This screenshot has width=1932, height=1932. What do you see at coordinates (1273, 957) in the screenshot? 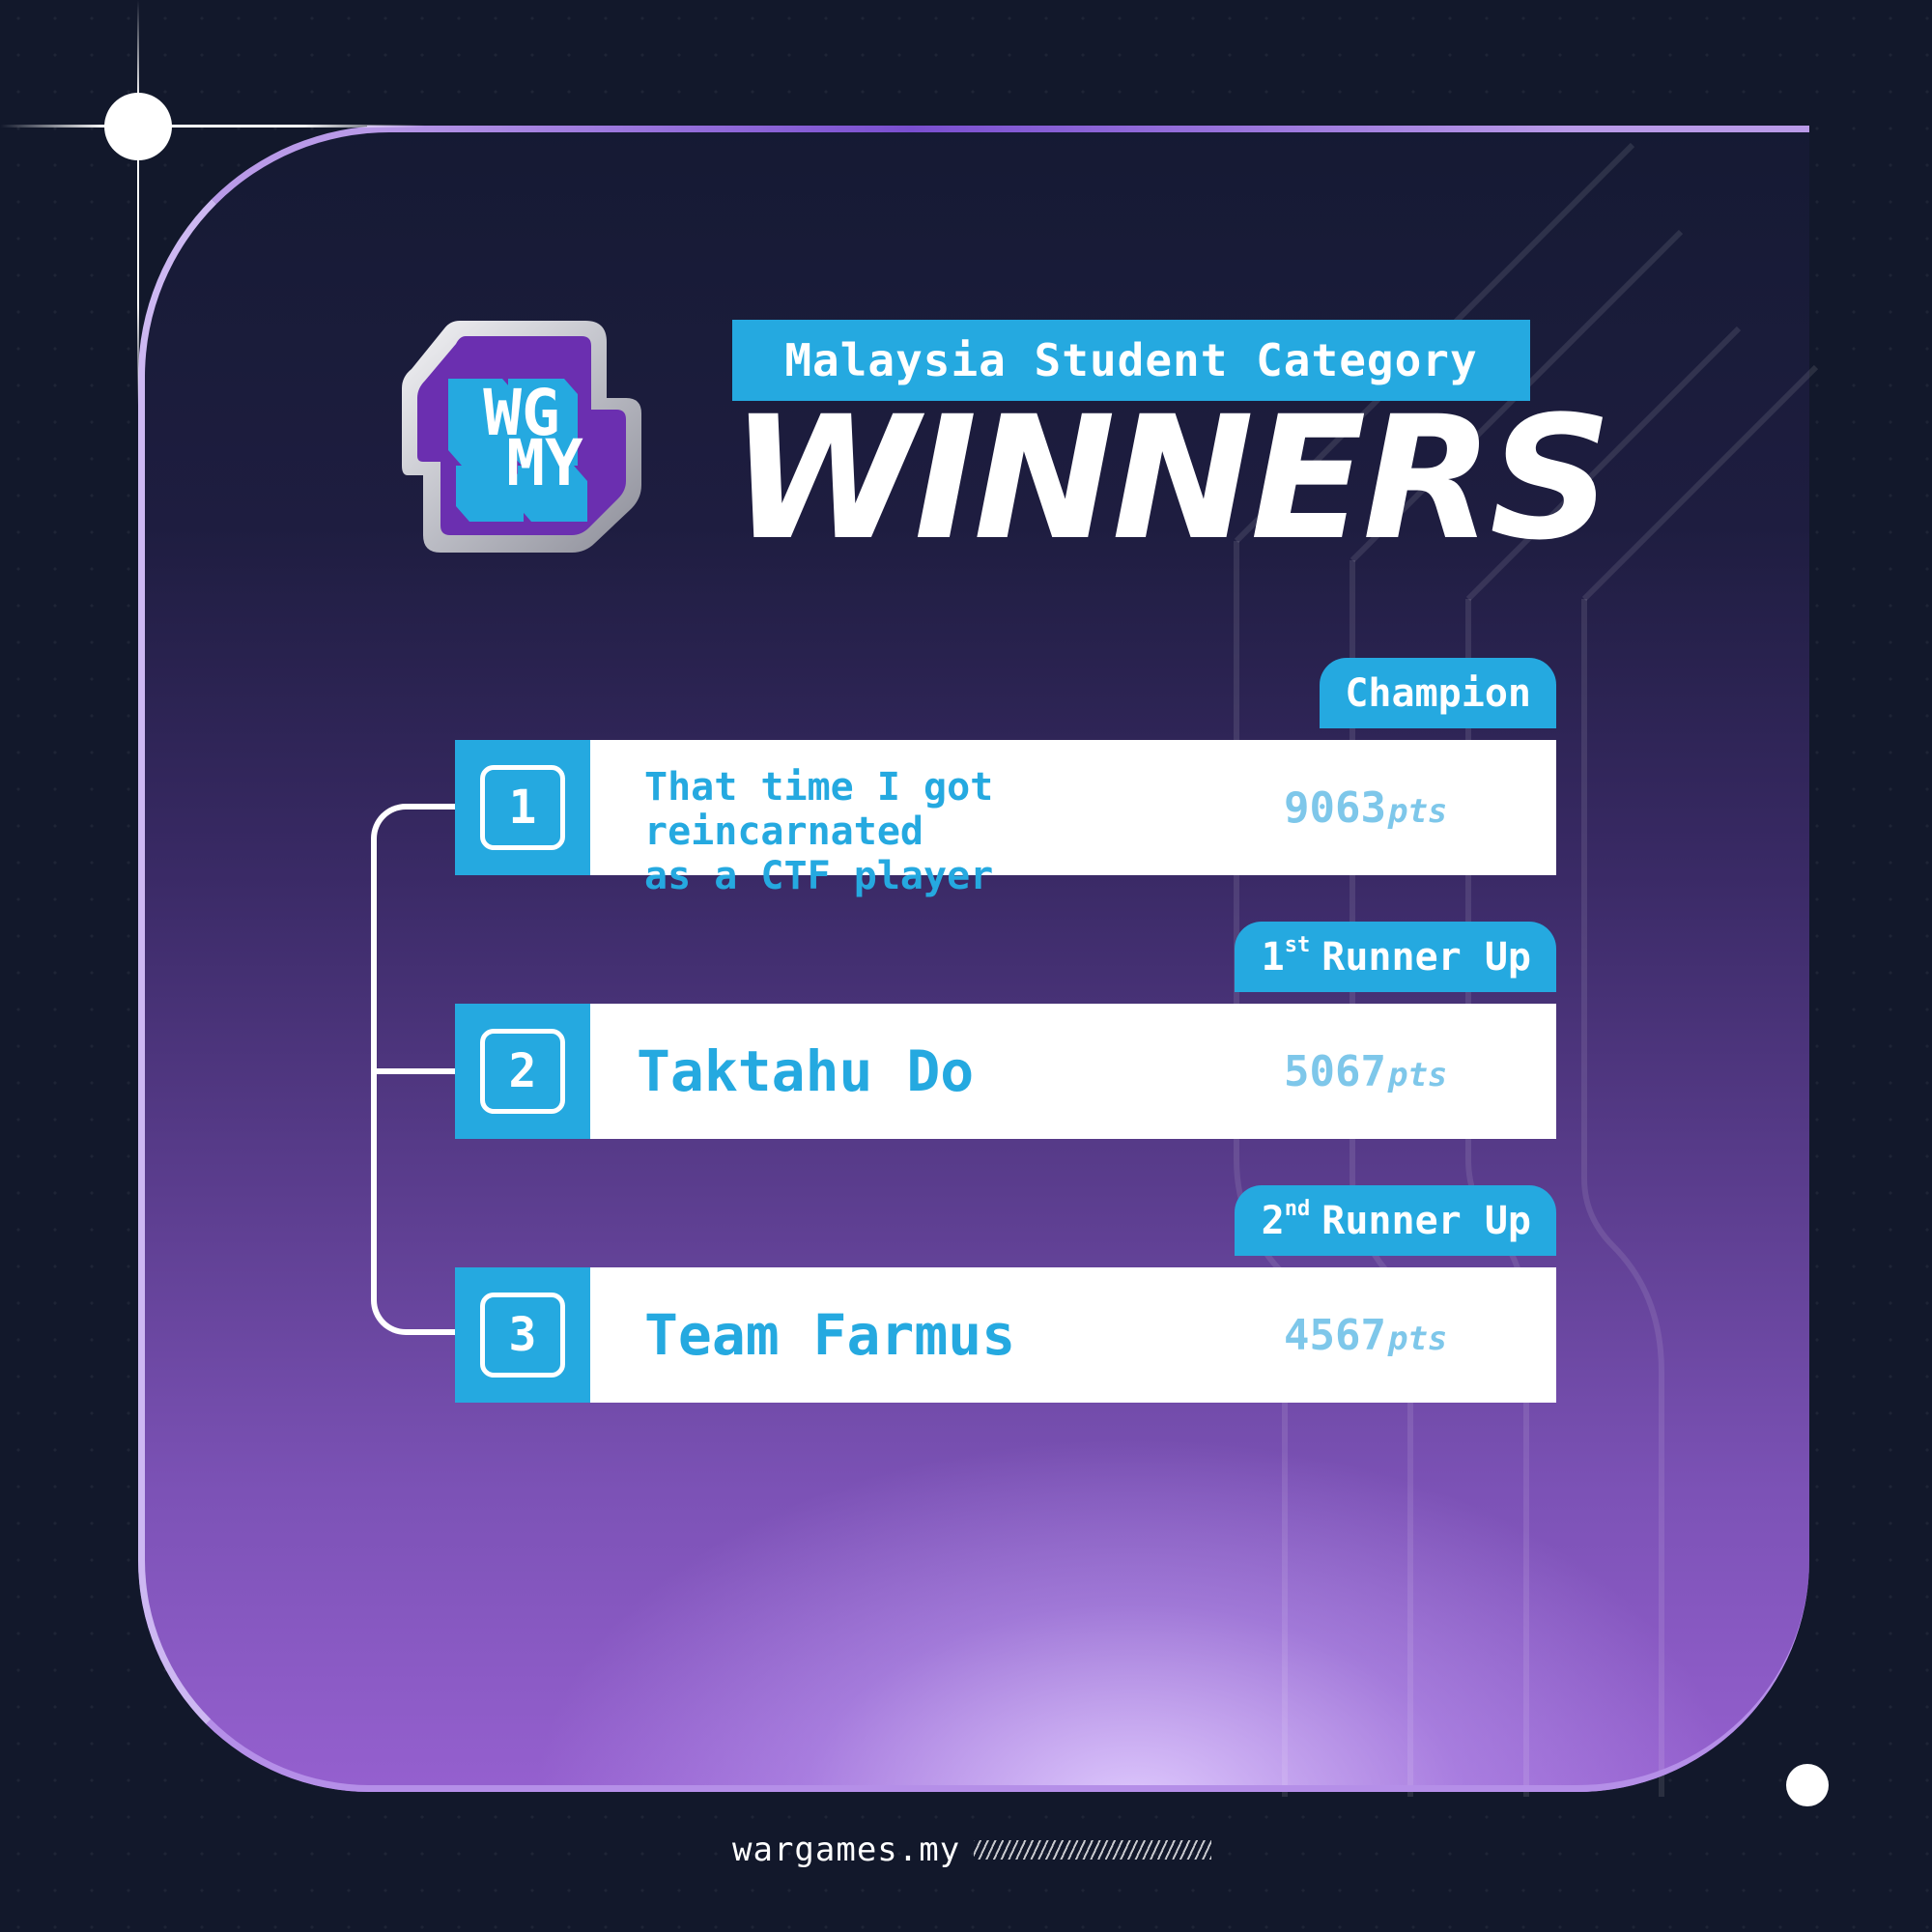
I see `tag-ordinal-number: 1` at bounding box center [1273, 957].